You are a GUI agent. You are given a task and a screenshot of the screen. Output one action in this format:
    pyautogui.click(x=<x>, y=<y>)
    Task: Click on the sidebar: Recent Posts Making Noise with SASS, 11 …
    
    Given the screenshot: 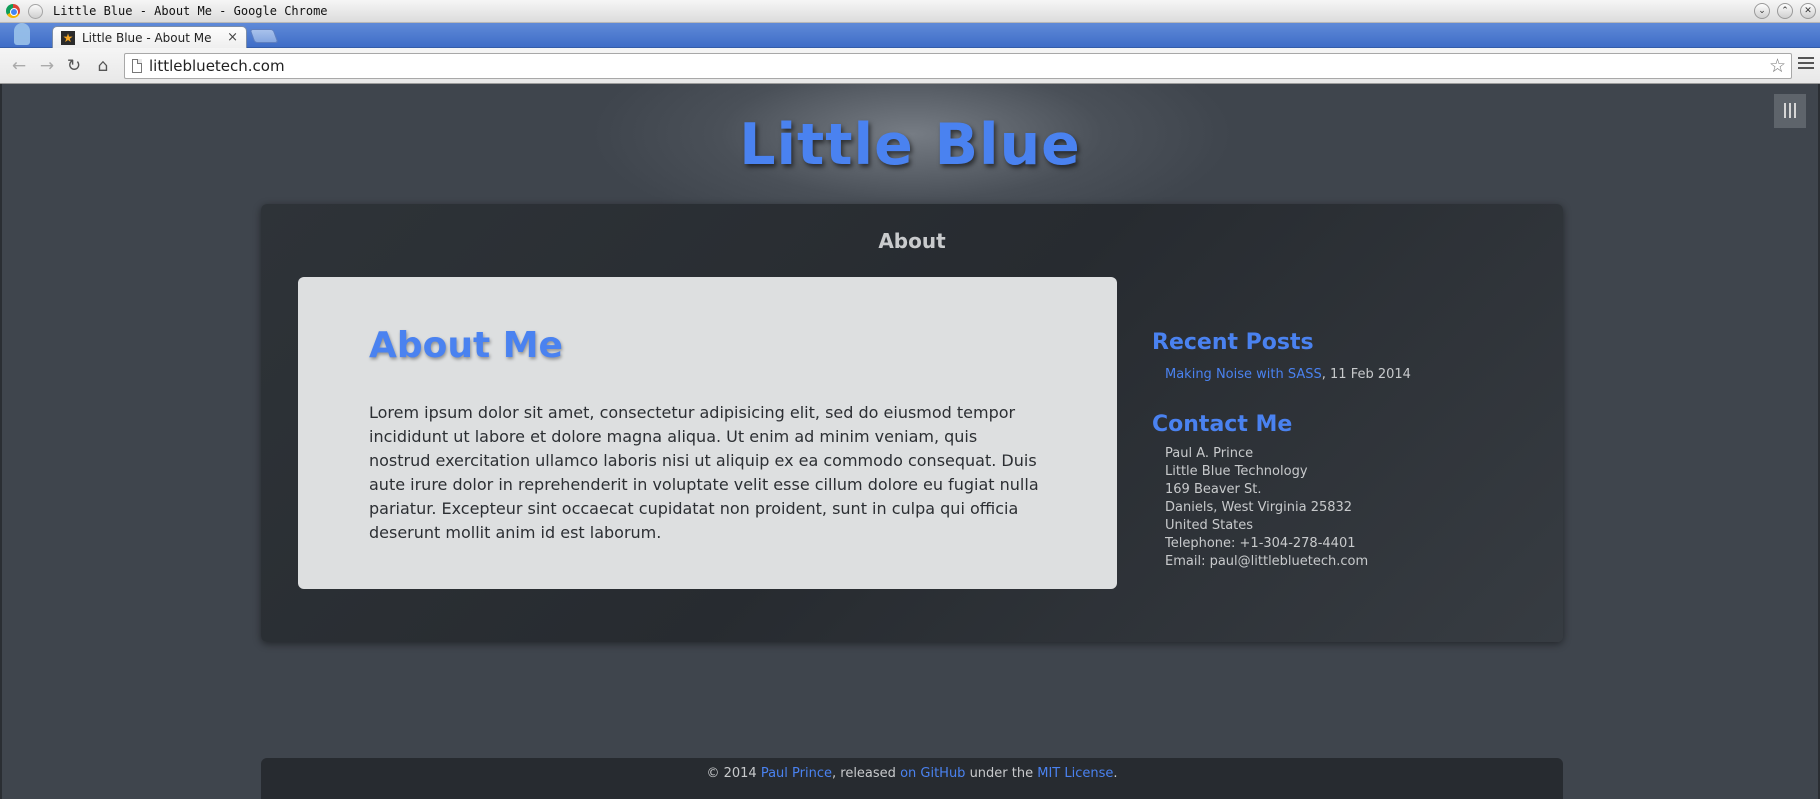 What is the action you would take?
    pyautogui.click(x=1342, y=450)
    